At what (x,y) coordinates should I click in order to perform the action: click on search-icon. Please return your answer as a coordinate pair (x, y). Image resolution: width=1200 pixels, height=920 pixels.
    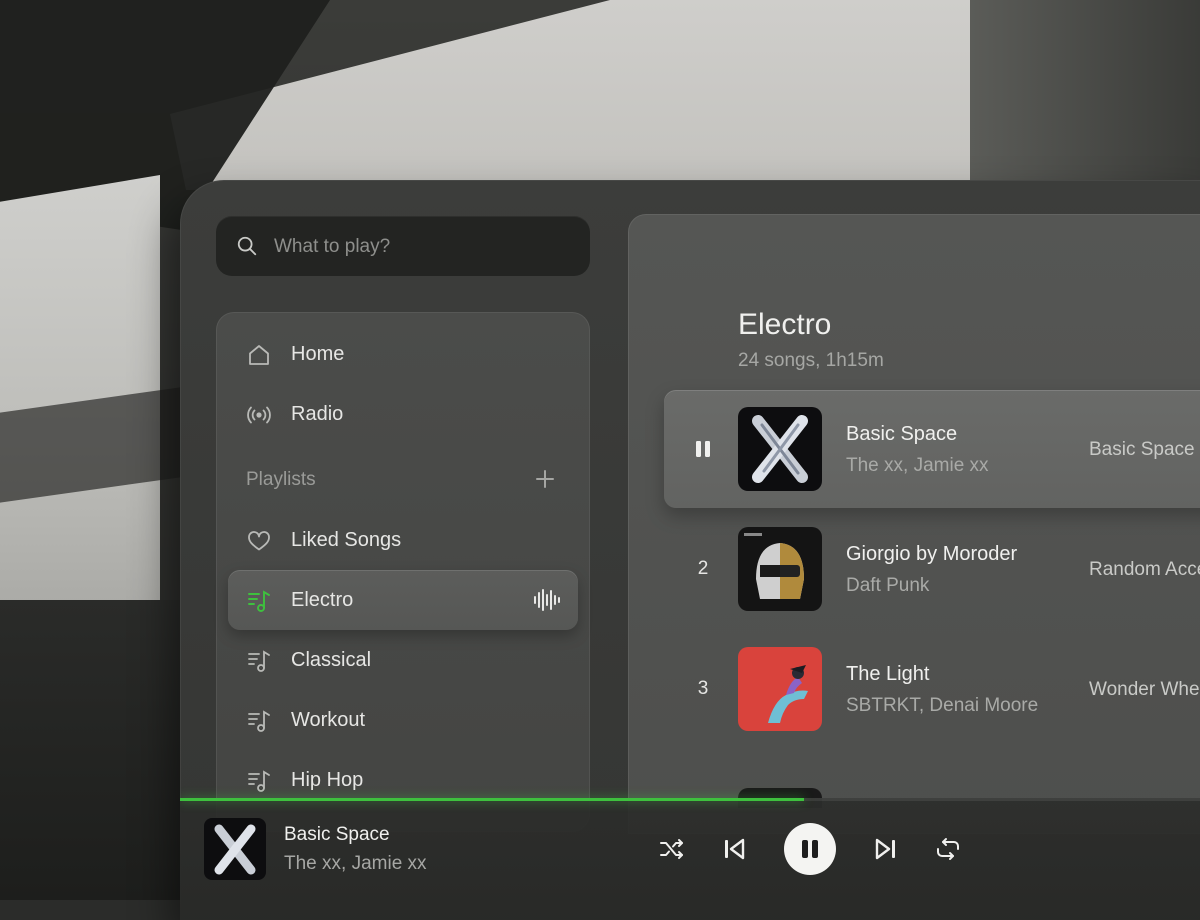
    Looking at the image, I should click on (247, 246).